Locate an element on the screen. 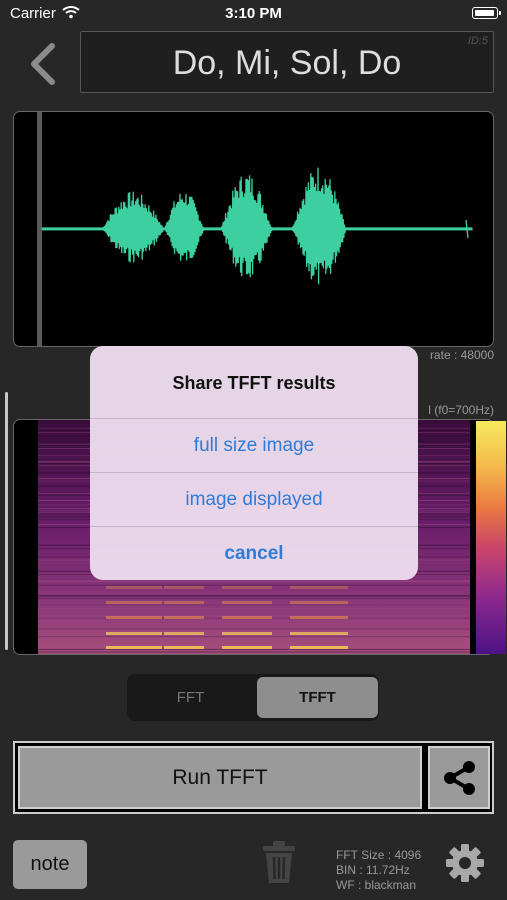  share-icon is located at coordinates (459, 778).